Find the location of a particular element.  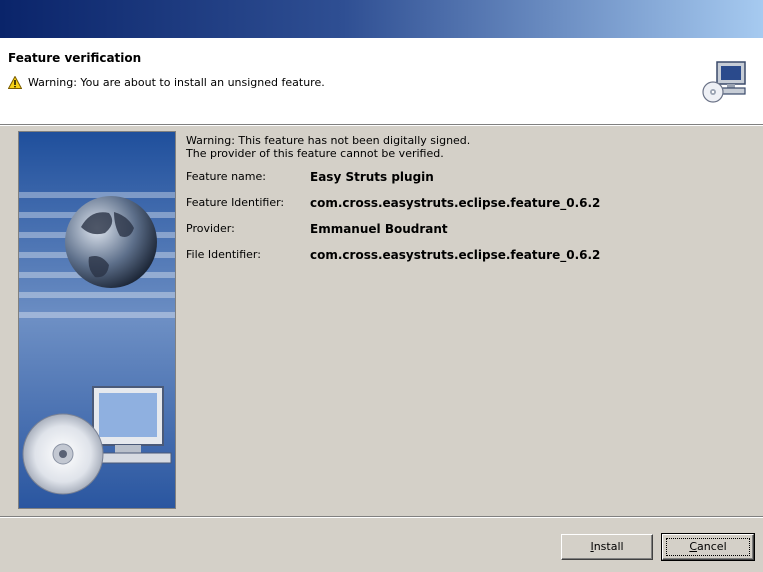

file-identifier-label: File Identifier: is located at coordinates (223, 254).